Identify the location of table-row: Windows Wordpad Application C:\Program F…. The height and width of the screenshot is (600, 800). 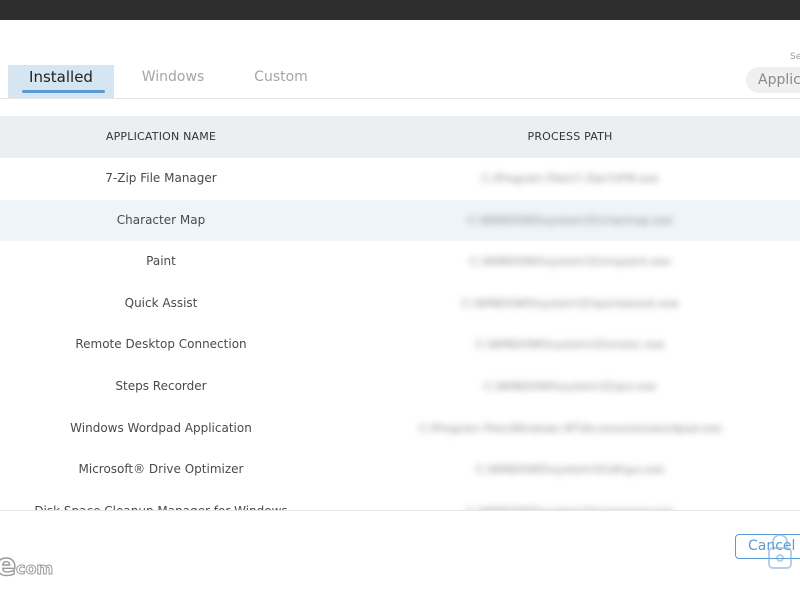
(400, 429).